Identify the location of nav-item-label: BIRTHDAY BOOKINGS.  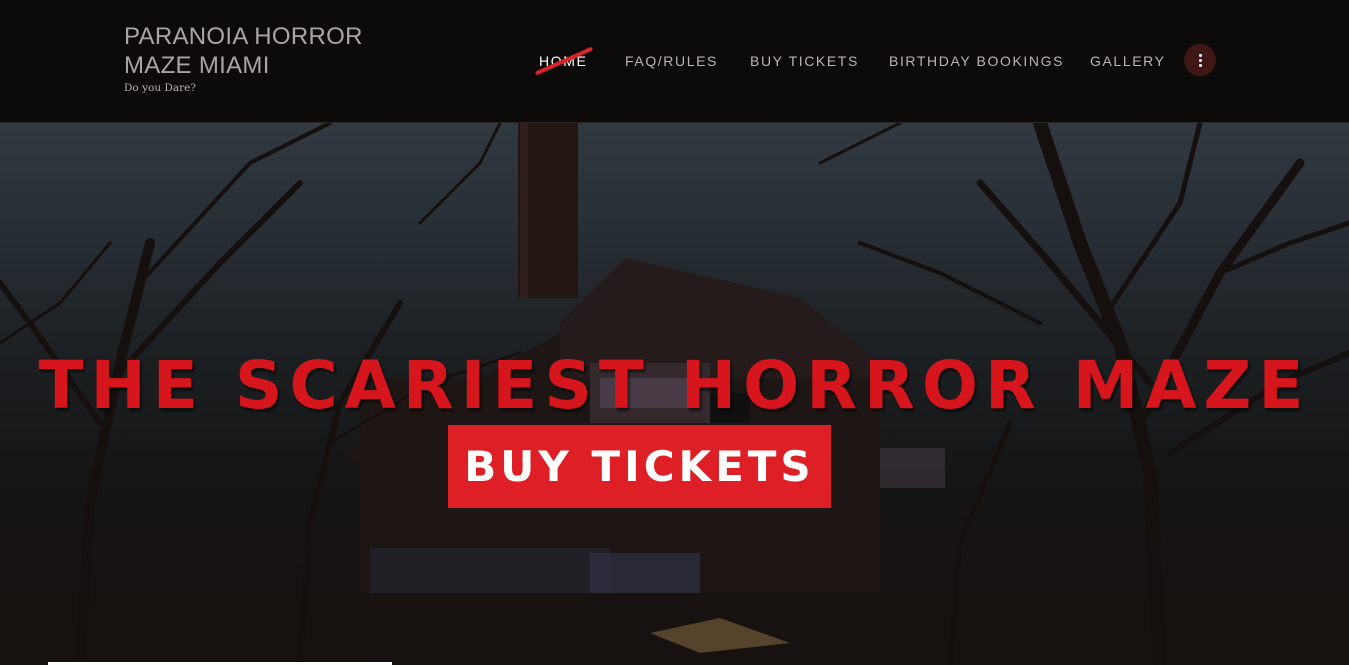
(977, 61).